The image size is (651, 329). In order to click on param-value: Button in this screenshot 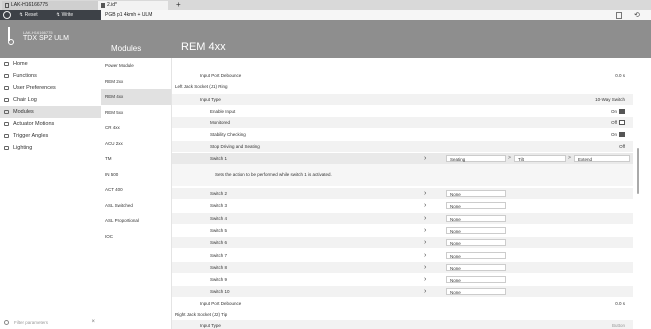, I will do `click(618, 324)`.